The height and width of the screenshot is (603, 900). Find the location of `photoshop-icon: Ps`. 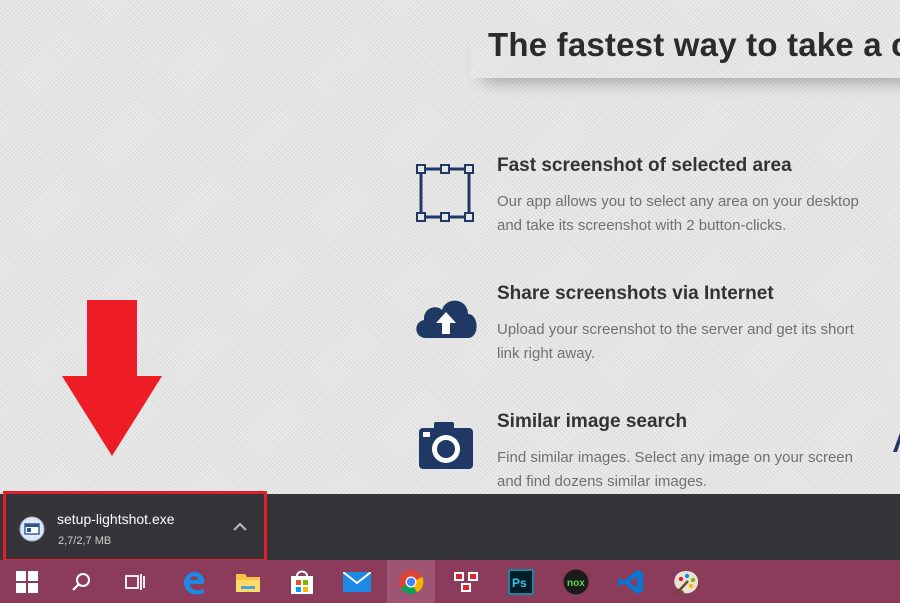

photoshop-icon: Ps is located at coordinates (521, 581).